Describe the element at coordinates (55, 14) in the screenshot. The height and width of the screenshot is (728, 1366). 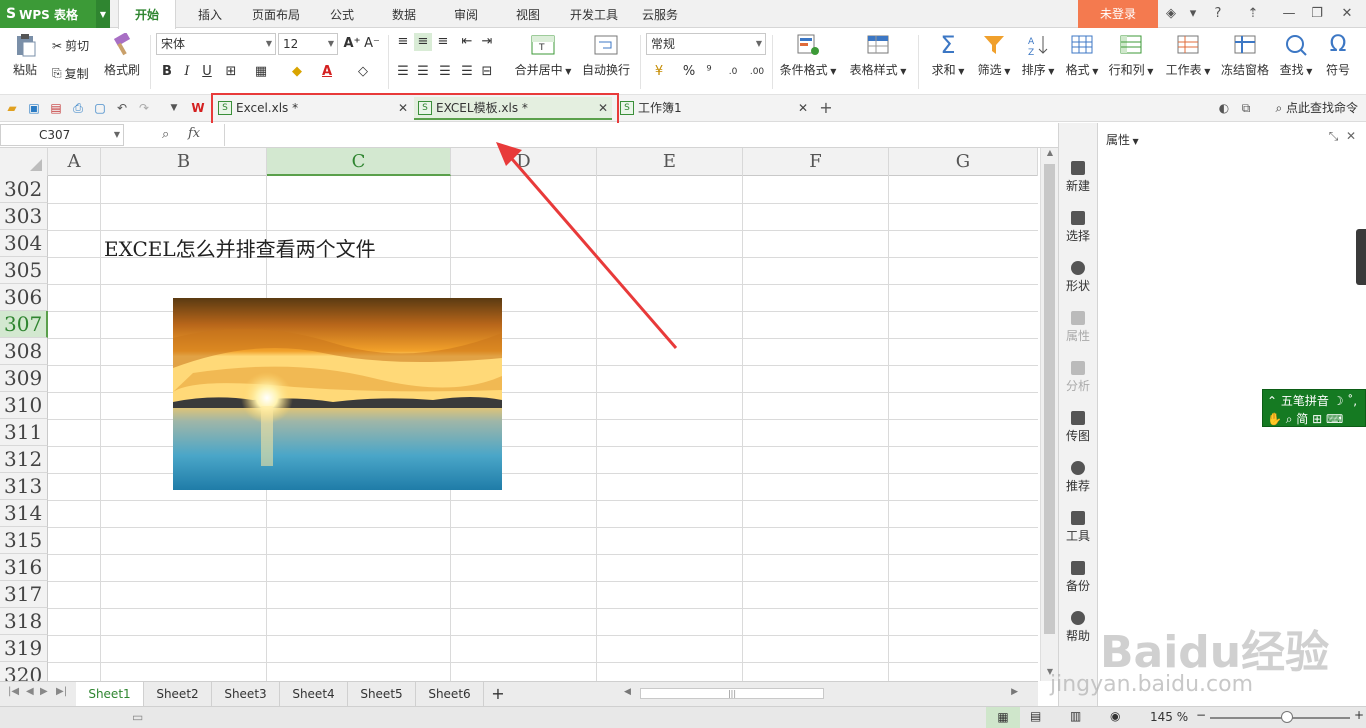
I see `app-menu-button: S WPS 表格 ▼` at that location.